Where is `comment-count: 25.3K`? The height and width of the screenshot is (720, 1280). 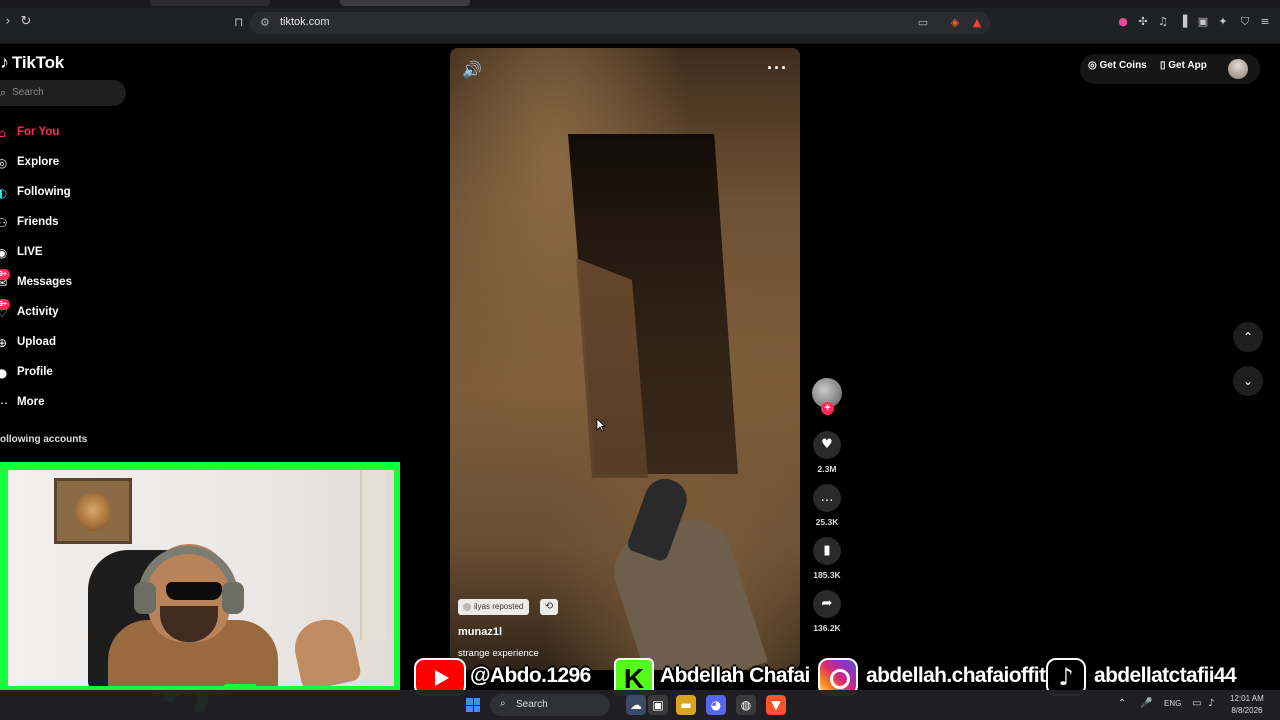
comment-count: 25.3K is located at coordinates (827, 522).